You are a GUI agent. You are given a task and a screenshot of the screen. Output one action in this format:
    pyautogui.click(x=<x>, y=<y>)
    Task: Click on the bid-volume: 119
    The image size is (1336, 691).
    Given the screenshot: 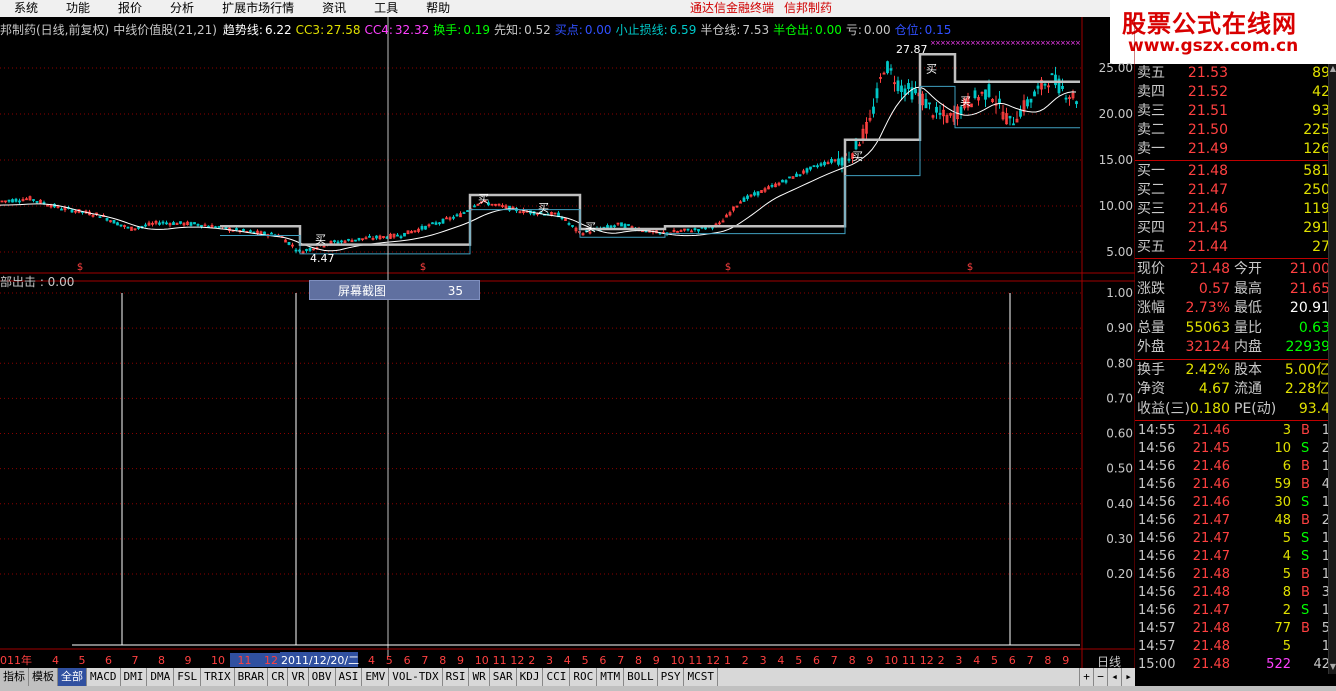 What is the action you would take?
    pyautogui.click(x=1316, y=209)
    